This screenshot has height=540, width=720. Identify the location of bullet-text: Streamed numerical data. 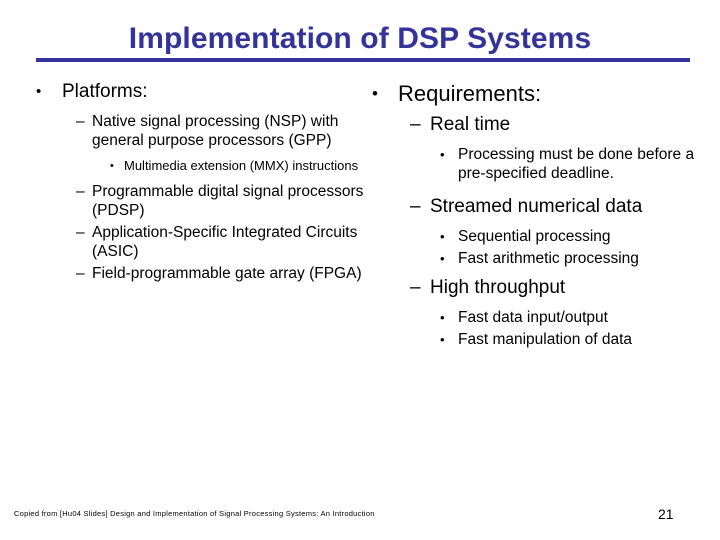
(536, 206).